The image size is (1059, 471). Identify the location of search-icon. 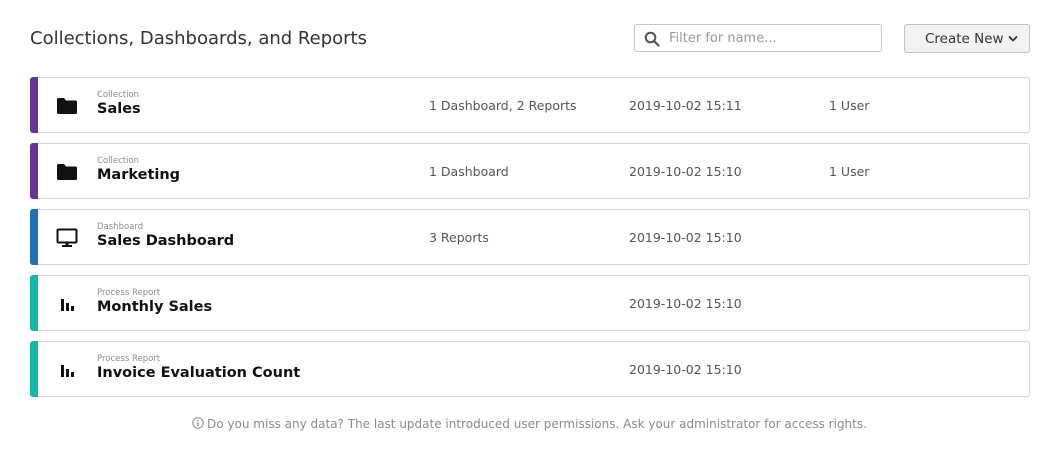
(652, 39).